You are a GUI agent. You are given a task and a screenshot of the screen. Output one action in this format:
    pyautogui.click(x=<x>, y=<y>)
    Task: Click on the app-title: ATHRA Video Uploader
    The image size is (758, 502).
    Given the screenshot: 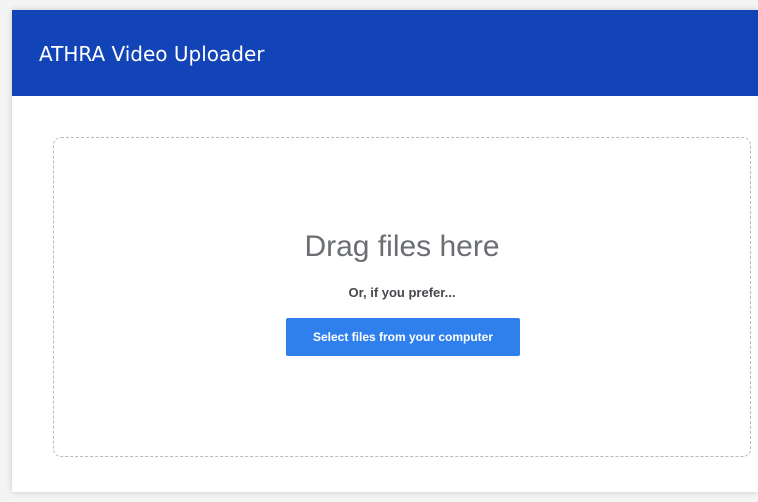 What is the action you would take?
    pyautogui.click(x=152, y=54)
    